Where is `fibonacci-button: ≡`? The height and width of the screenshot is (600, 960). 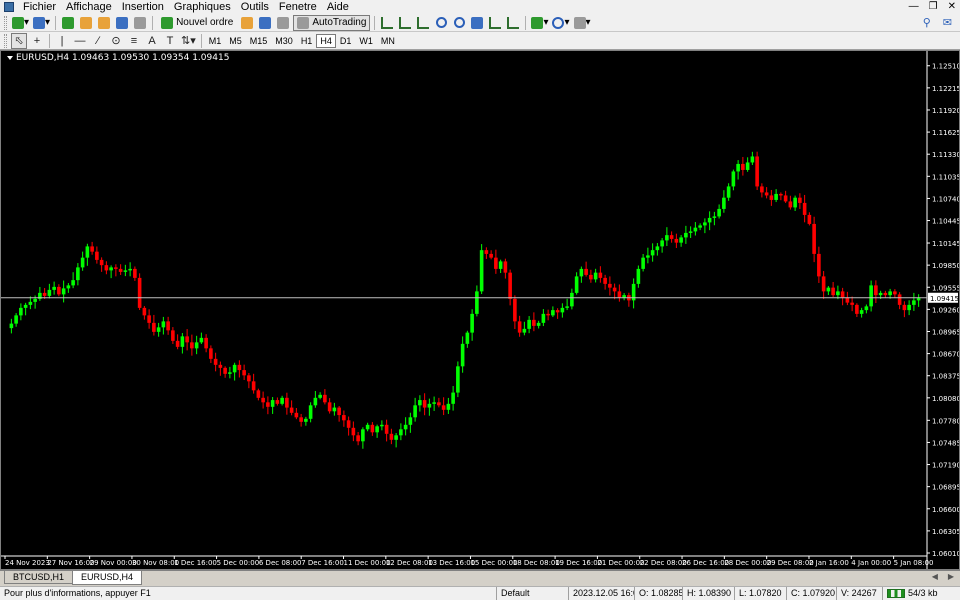 fibonacci-button: ≡ is located at coordinates (134, 41).